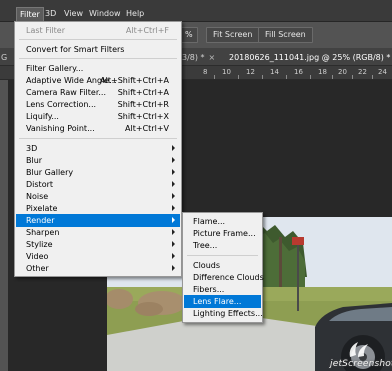 This screenshot has height=371, width=392. Describe the element at coordinates (196, 11) in the screenshot. I see `menu-bar: Filter 3D View Window Help` at that location.